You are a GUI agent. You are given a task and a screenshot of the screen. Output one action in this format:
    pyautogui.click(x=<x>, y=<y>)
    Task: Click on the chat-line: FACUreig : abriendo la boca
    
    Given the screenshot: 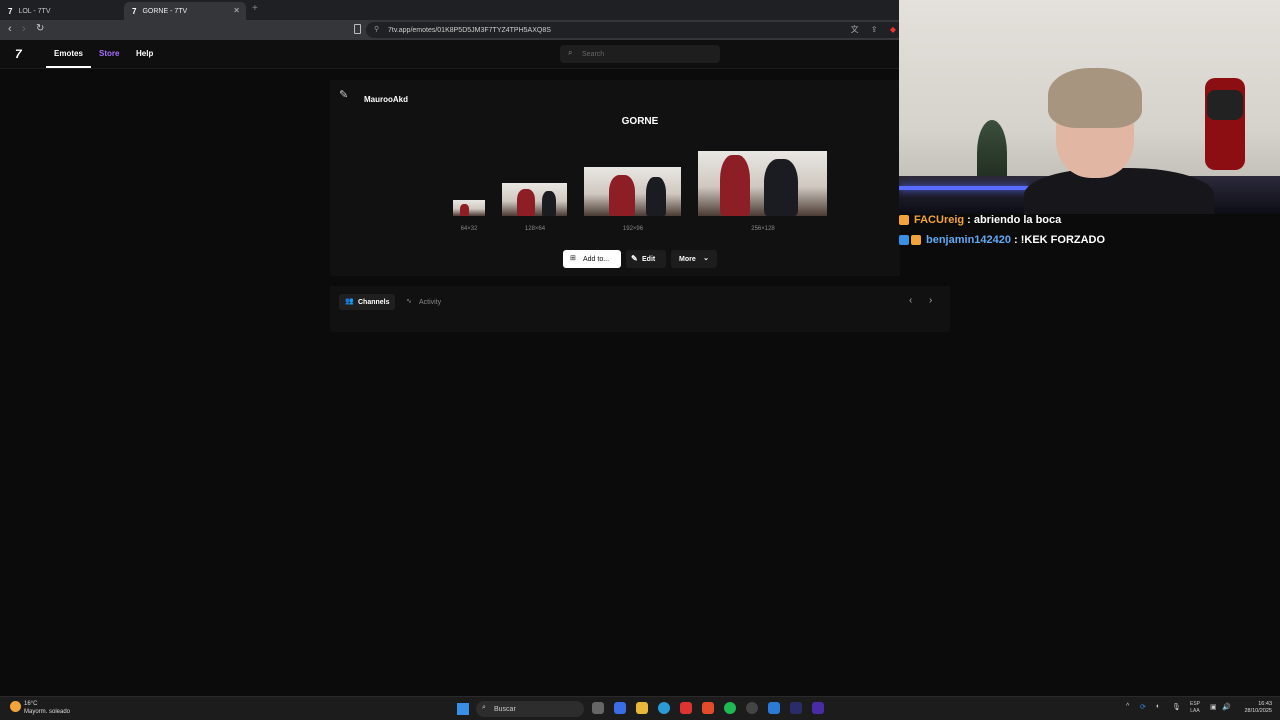 What is the action you would take?
    pyautogui.click(x=980, y=220)
    